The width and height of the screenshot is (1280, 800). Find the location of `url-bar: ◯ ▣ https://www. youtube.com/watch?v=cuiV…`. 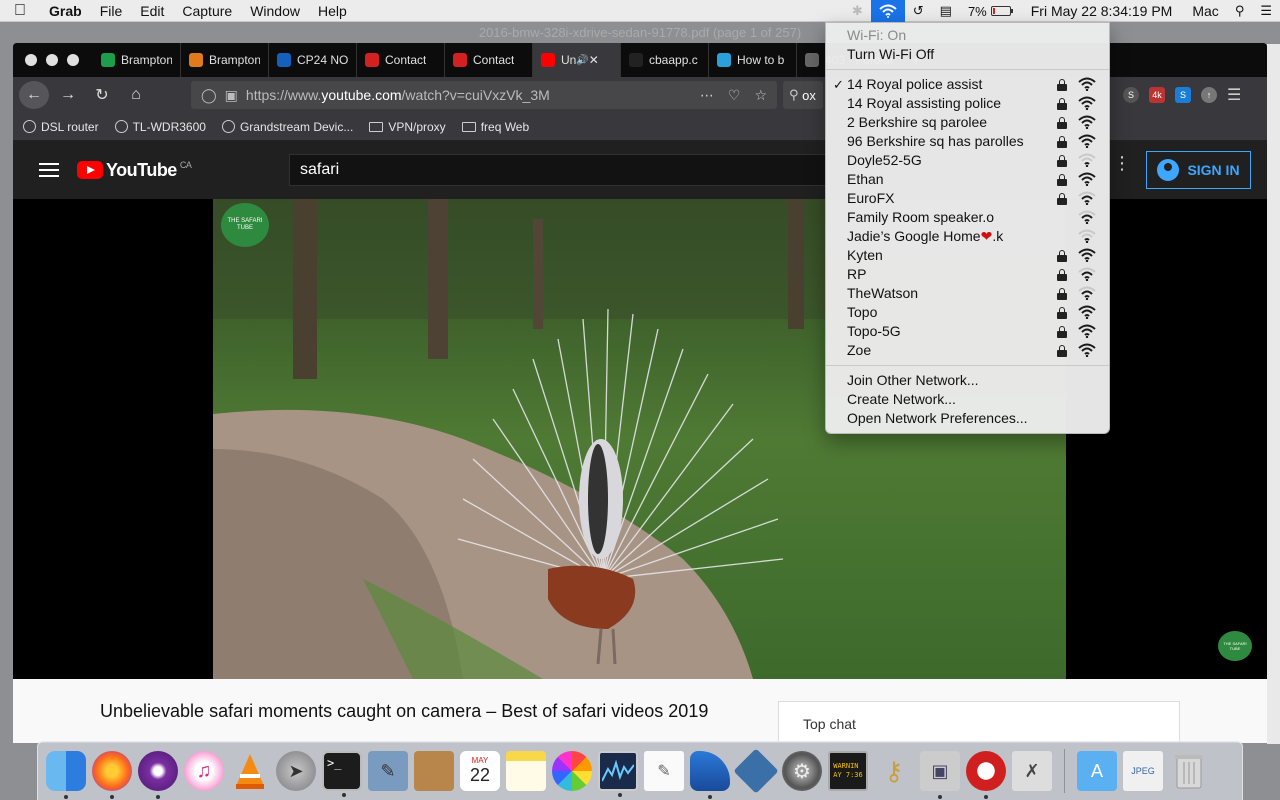

url-bar: ◯ ▣ https://www. youtube.com/watch?v=cuiV… is located at coordinates (484, 95).